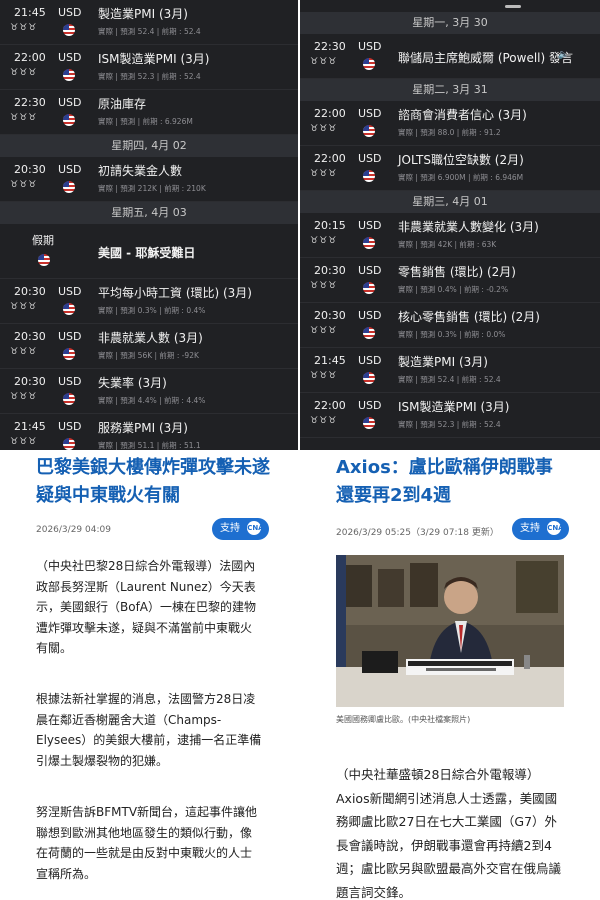 This screenshot has height=900, width=600. What do you see at coordinates (451, 482) in the screenshot?
I see `article-headline: Axios：盧比歐稱伊朗戰事還要再2到4週` at bounding box center [451, 482].